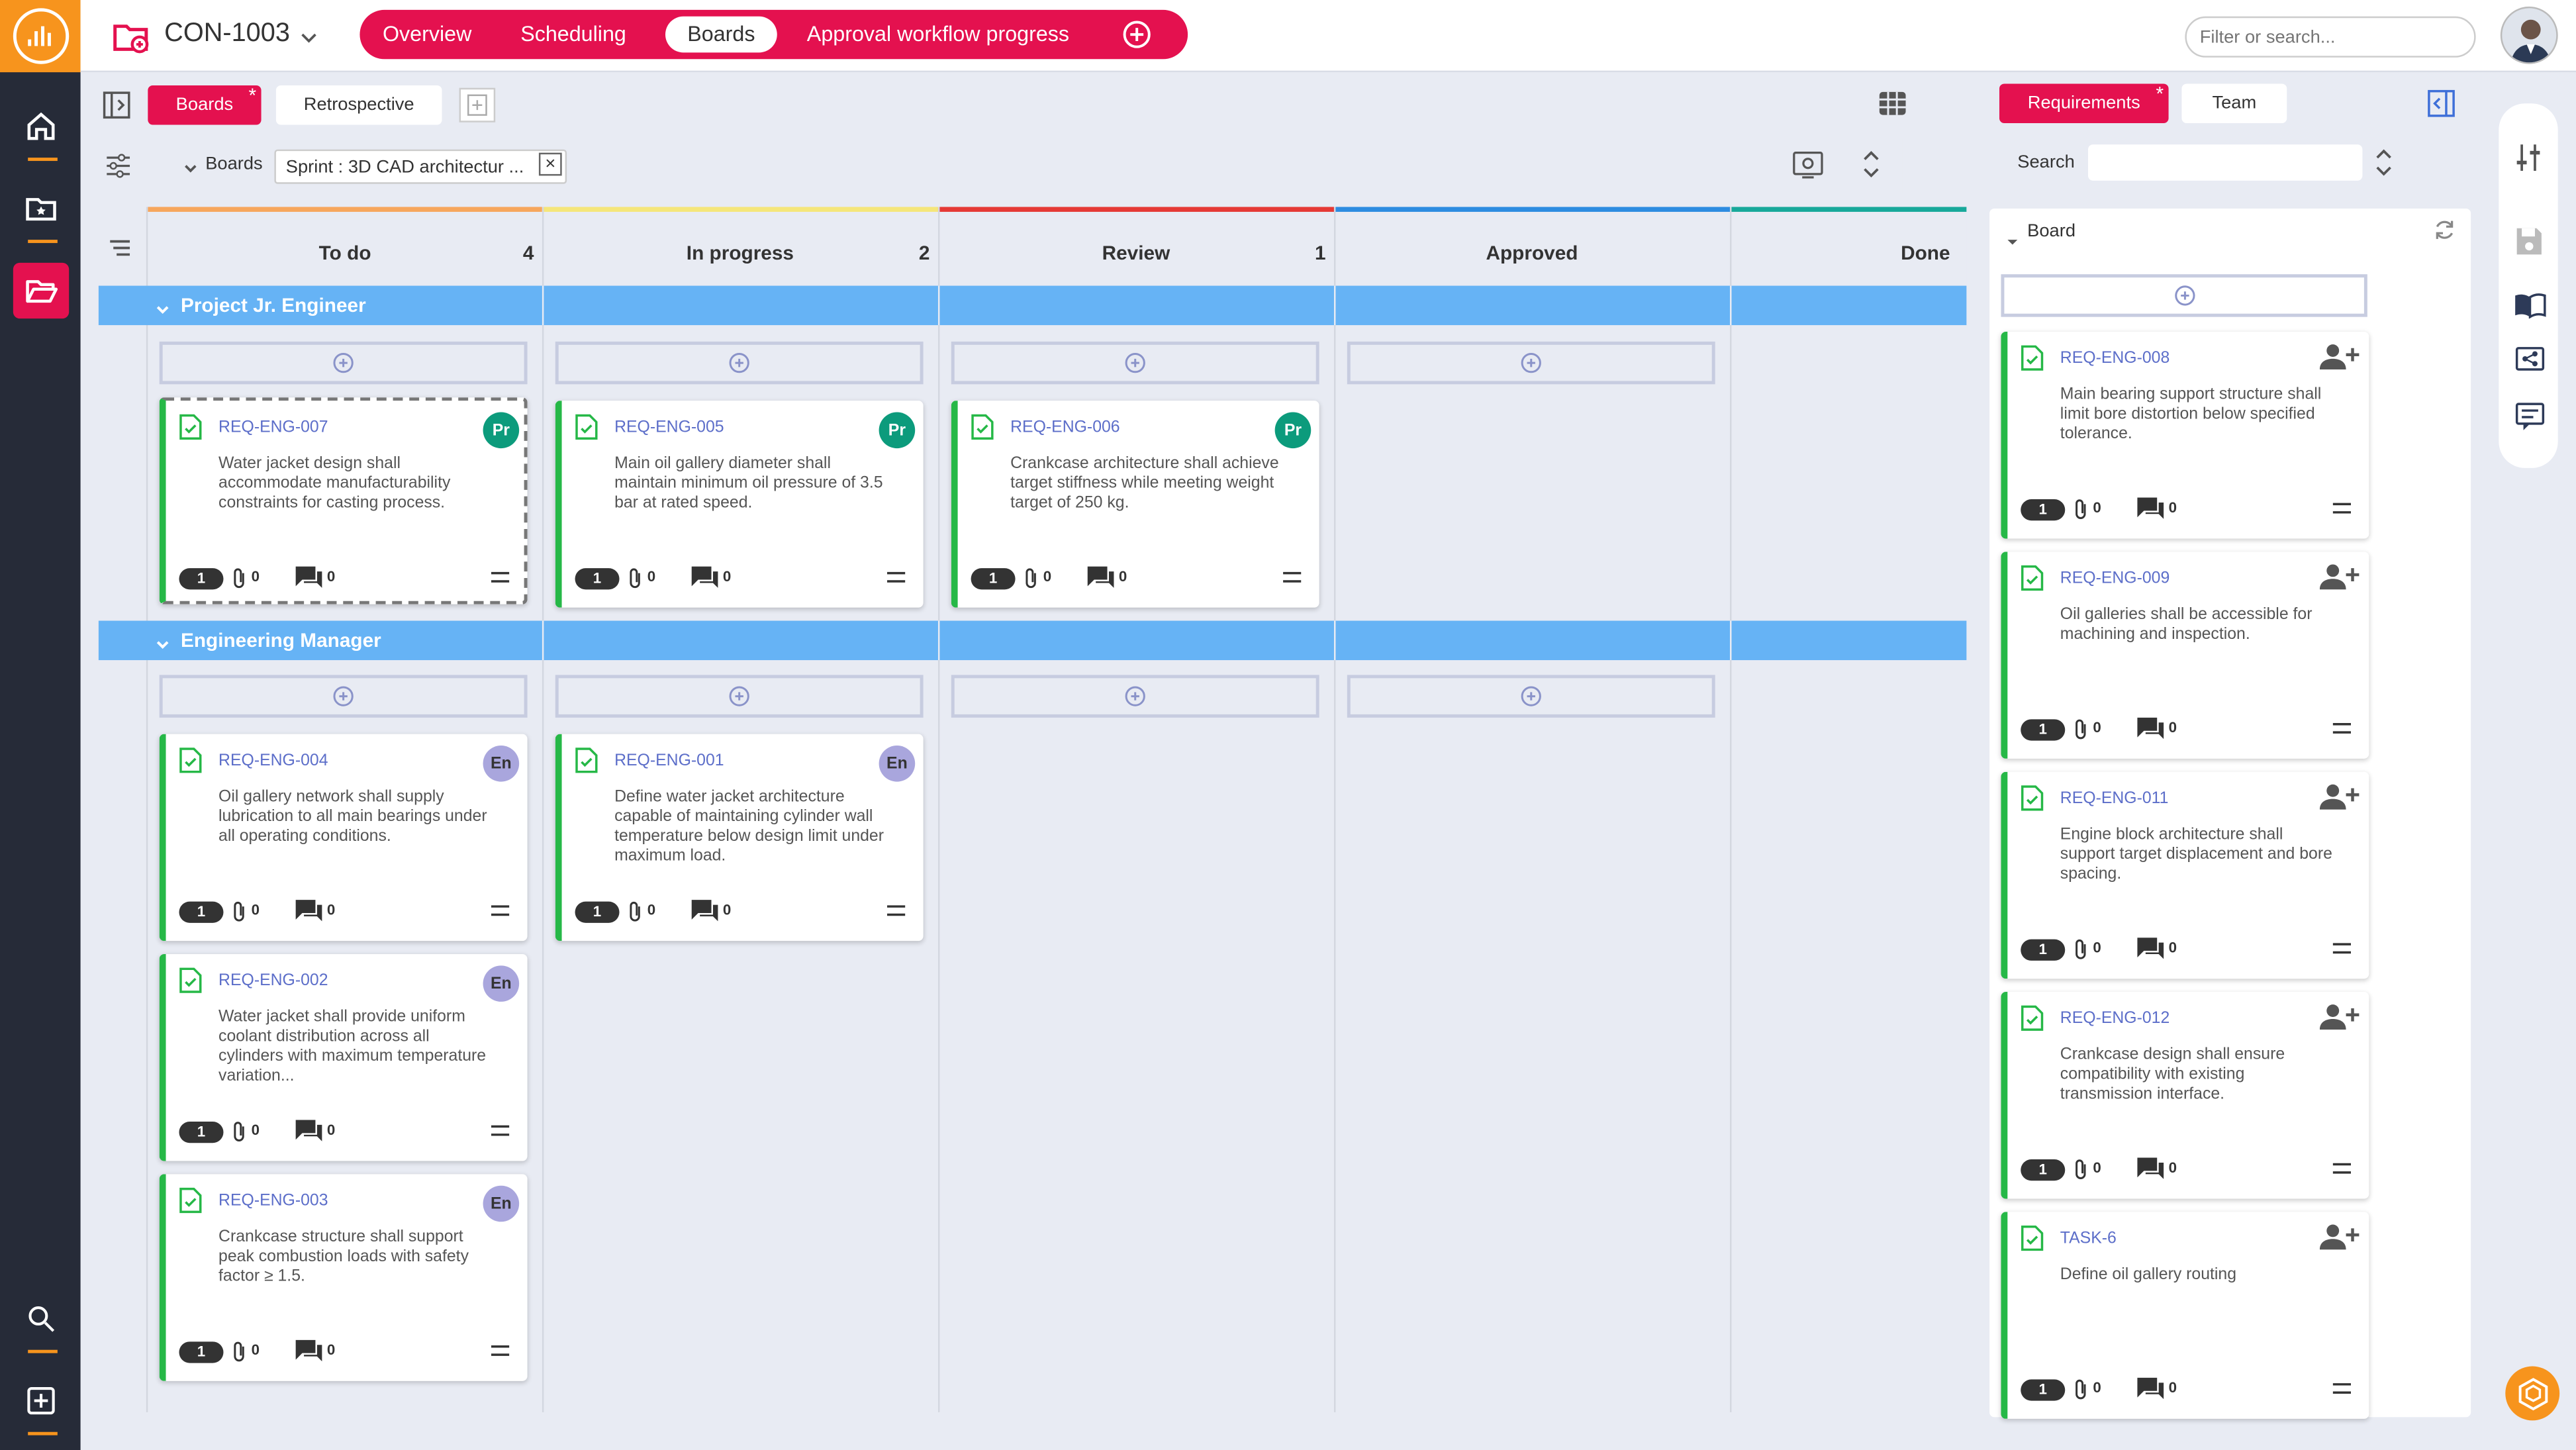  I want to click on card-id: REQ-ENG-008, so click(2115, 358).